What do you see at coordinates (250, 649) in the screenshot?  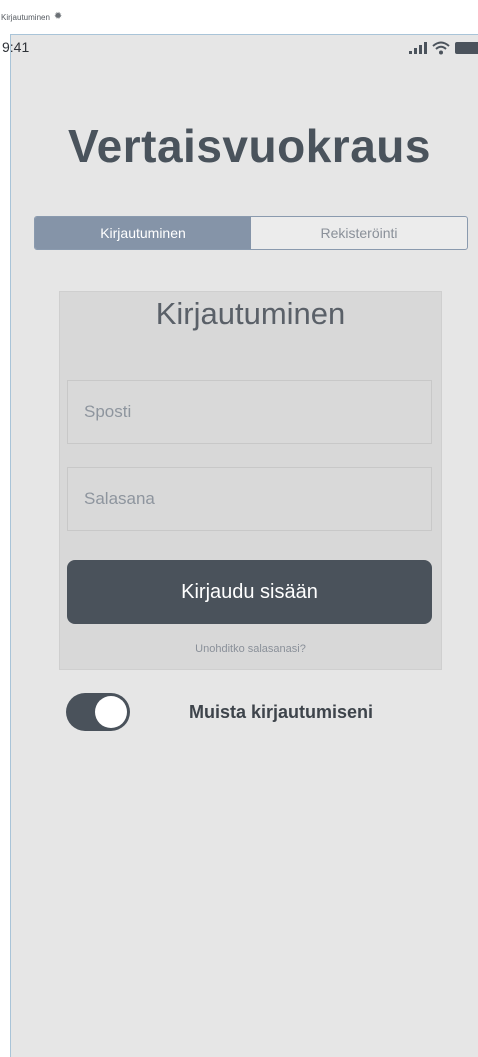 I see `forgot-password-link: Unohditko salasanasi?` at bounding box center [250, 649].